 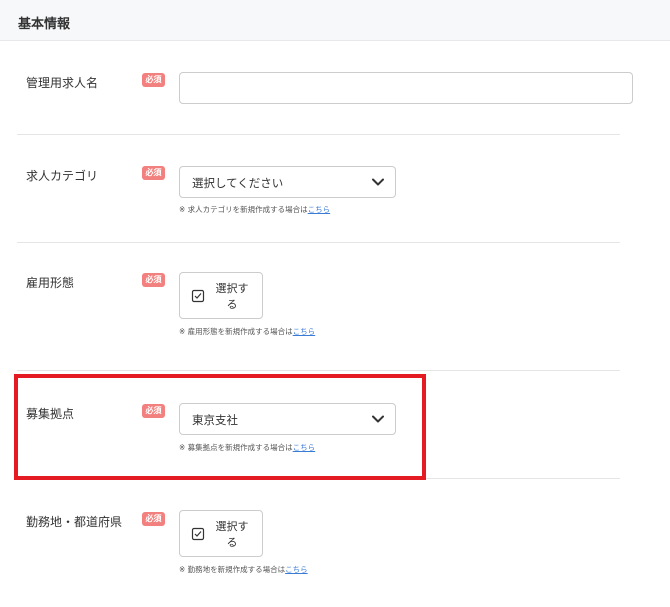 I want to click on location-note: ※ 勤務地を新規作成する場合はこちら, so click(x=243, y=569).